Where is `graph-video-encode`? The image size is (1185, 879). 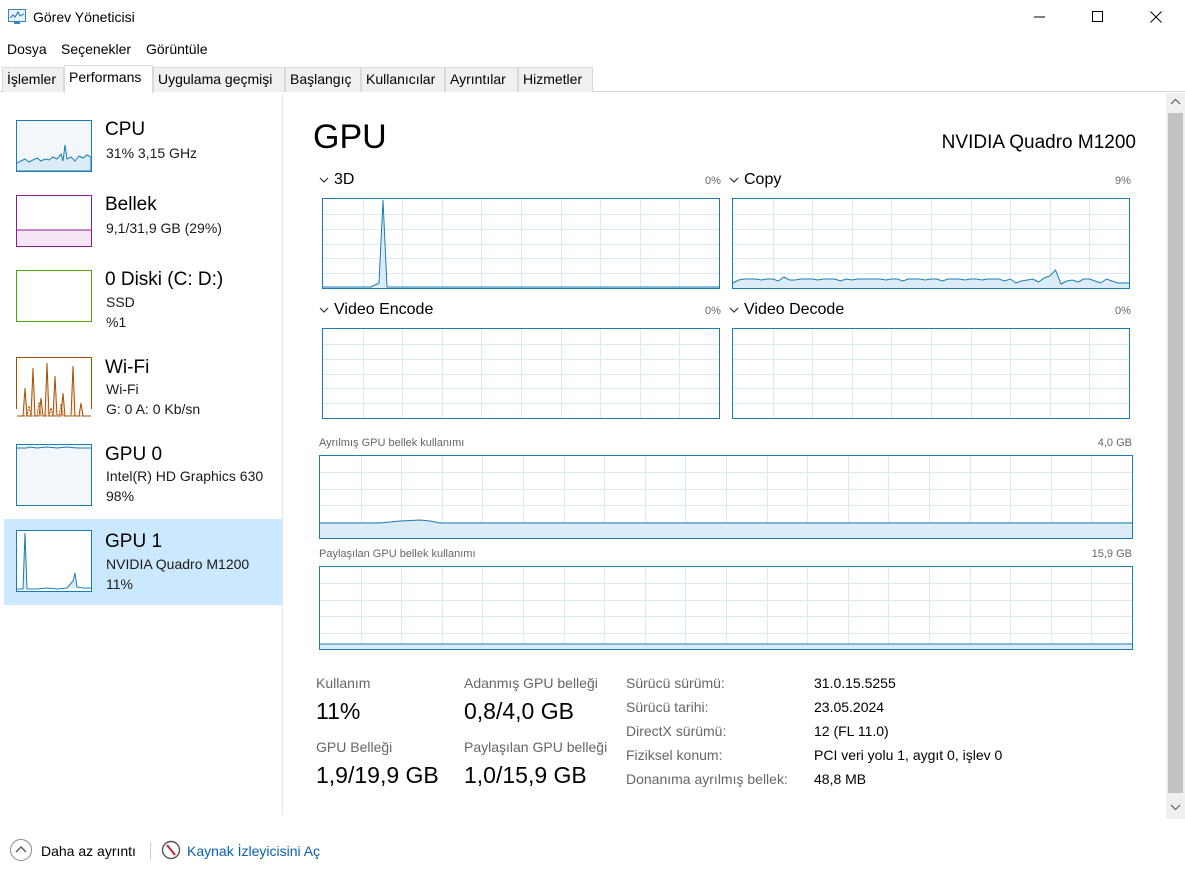 graph-video-encode is located at coordinates (521, 373).